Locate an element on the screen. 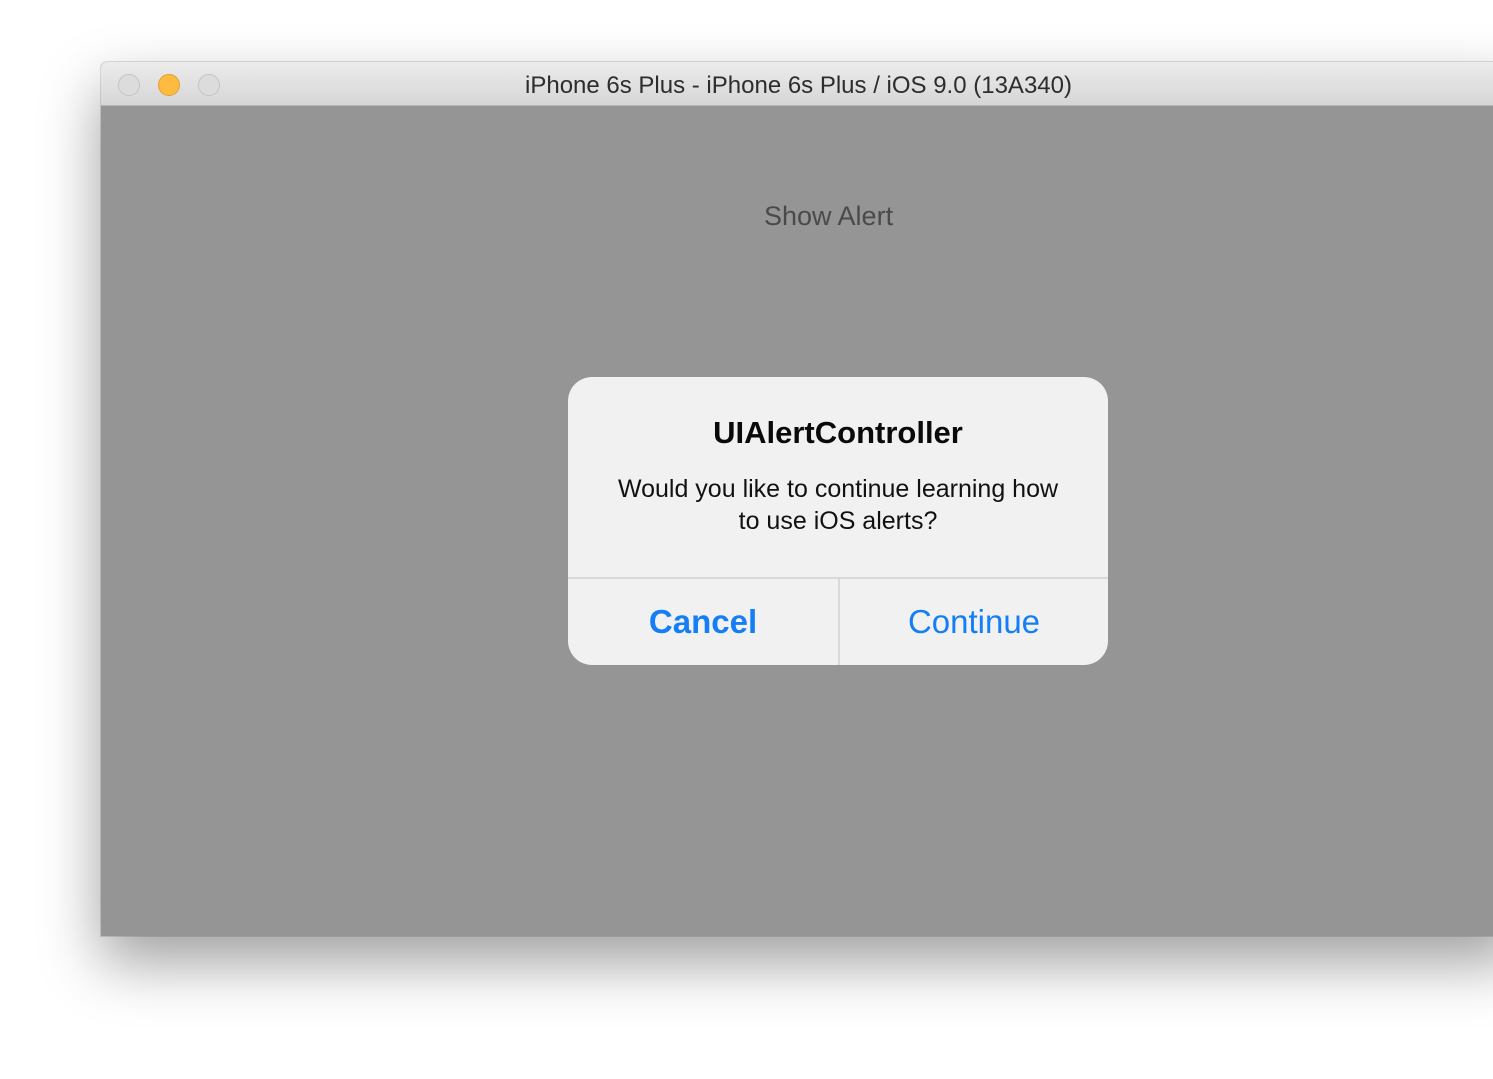 The image size is (1493, 1079). show-alert-button: Show Alert is located at coordinates (828, 216).